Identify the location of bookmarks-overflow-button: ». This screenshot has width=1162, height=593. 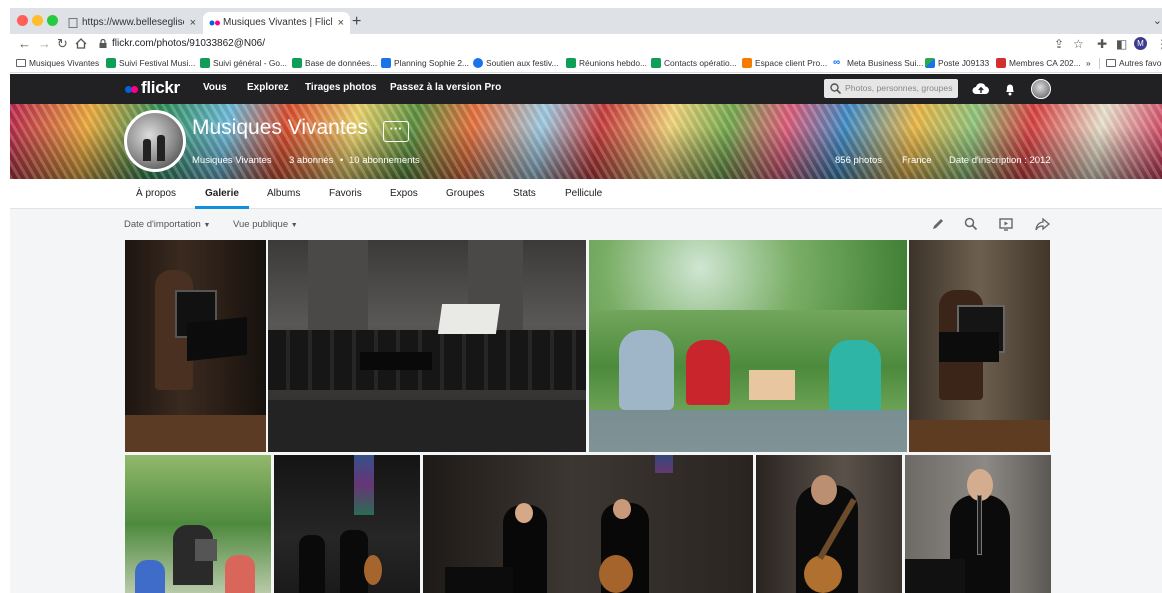
(1088, 63).